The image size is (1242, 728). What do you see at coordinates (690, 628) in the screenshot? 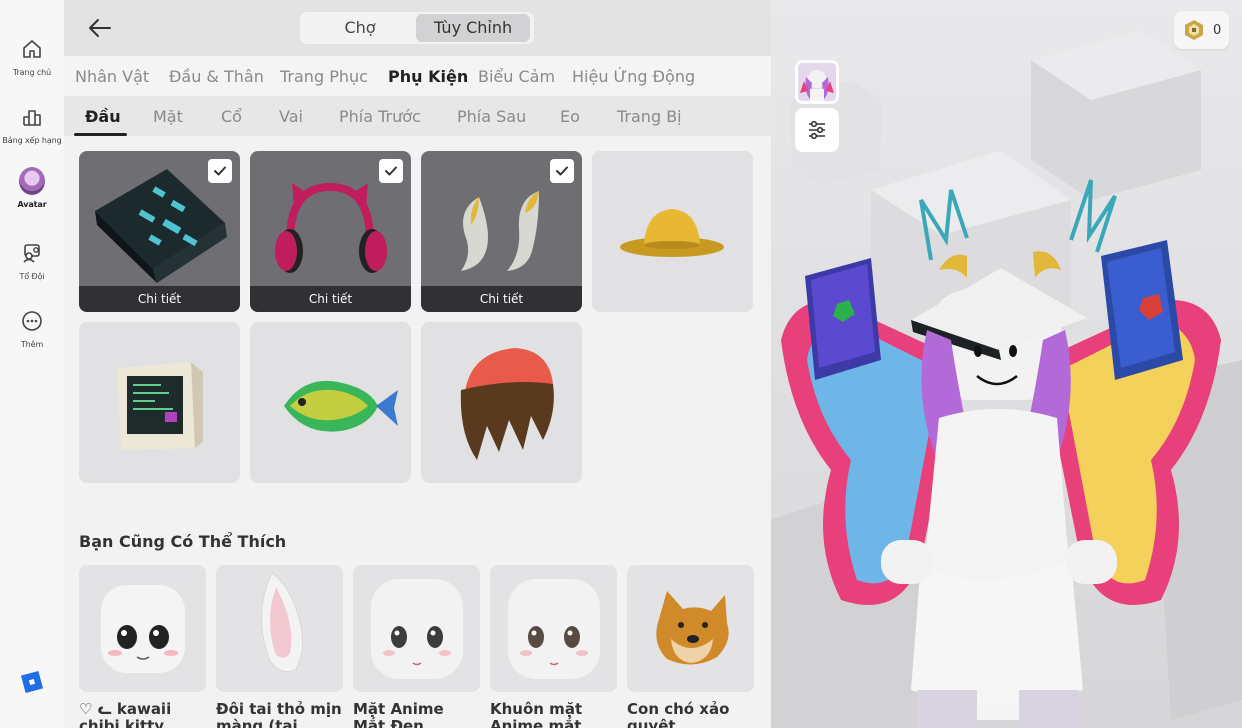
I see `doge-head-icon` at bounding box center [690, 628].